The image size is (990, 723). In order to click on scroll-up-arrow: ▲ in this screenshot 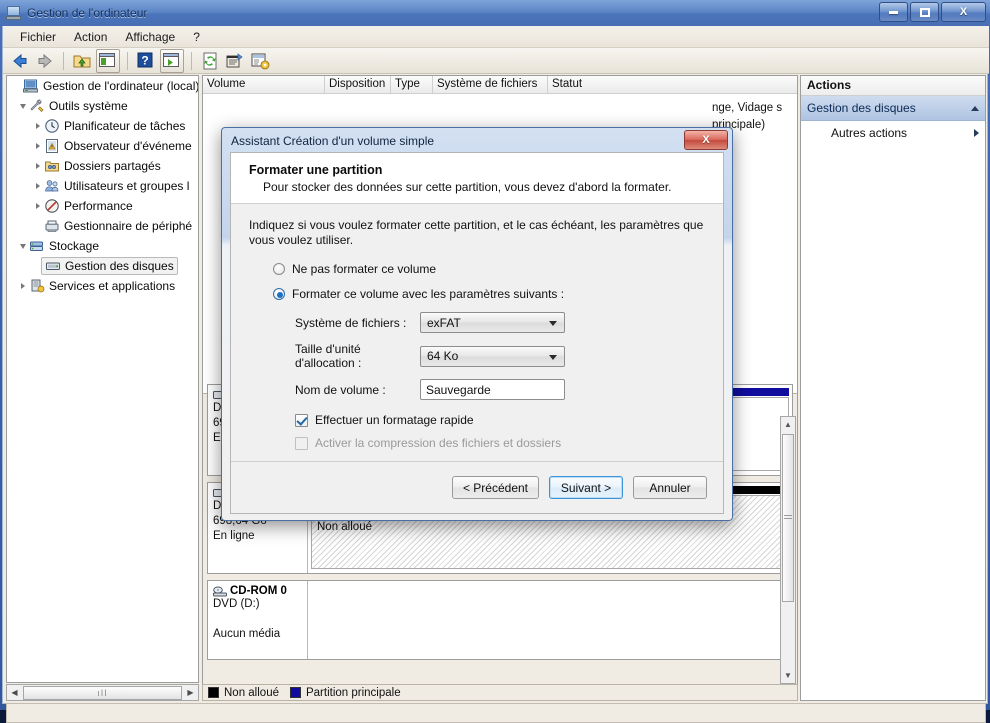, I will do `click(788, 424)`.